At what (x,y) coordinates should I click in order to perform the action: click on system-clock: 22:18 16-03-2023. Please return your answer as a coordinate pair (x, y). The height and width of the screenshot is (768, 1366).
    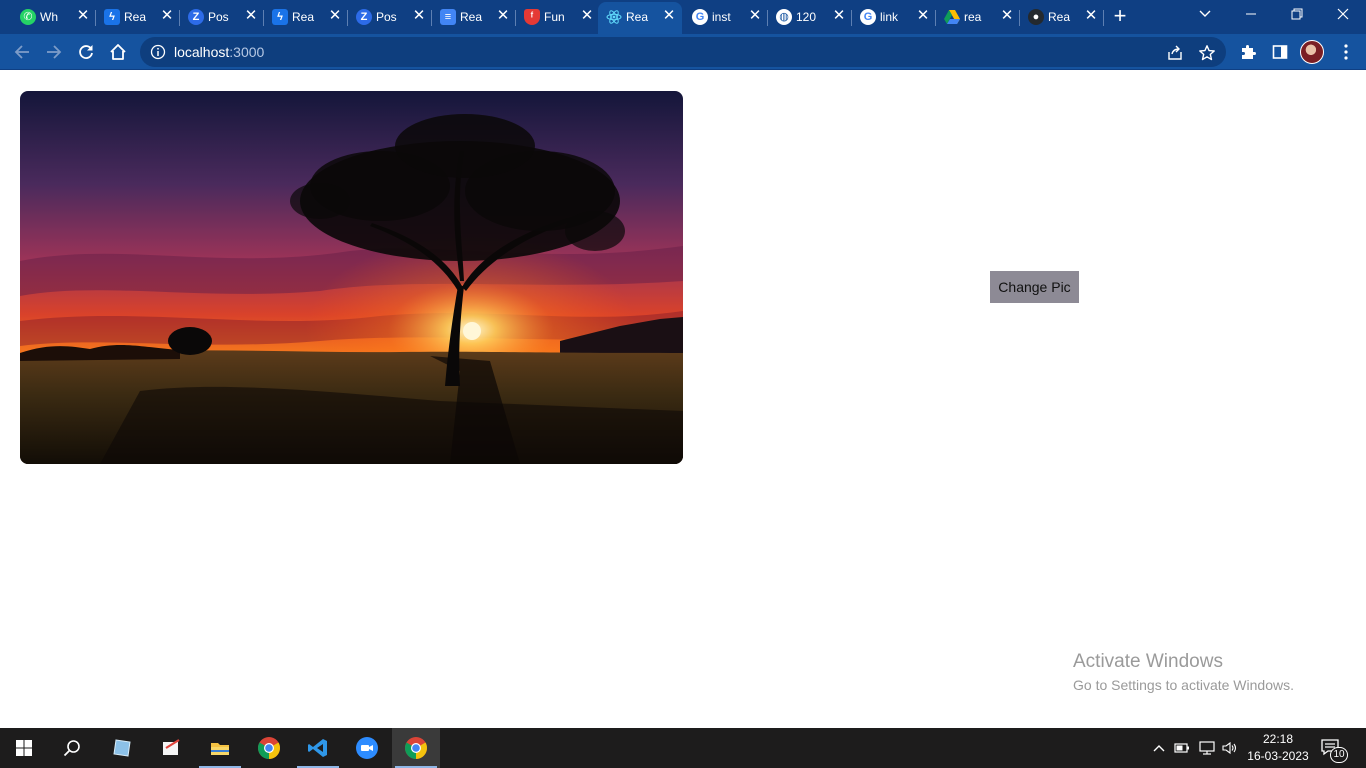
    Looking at the image, I should click on (1278, 748).